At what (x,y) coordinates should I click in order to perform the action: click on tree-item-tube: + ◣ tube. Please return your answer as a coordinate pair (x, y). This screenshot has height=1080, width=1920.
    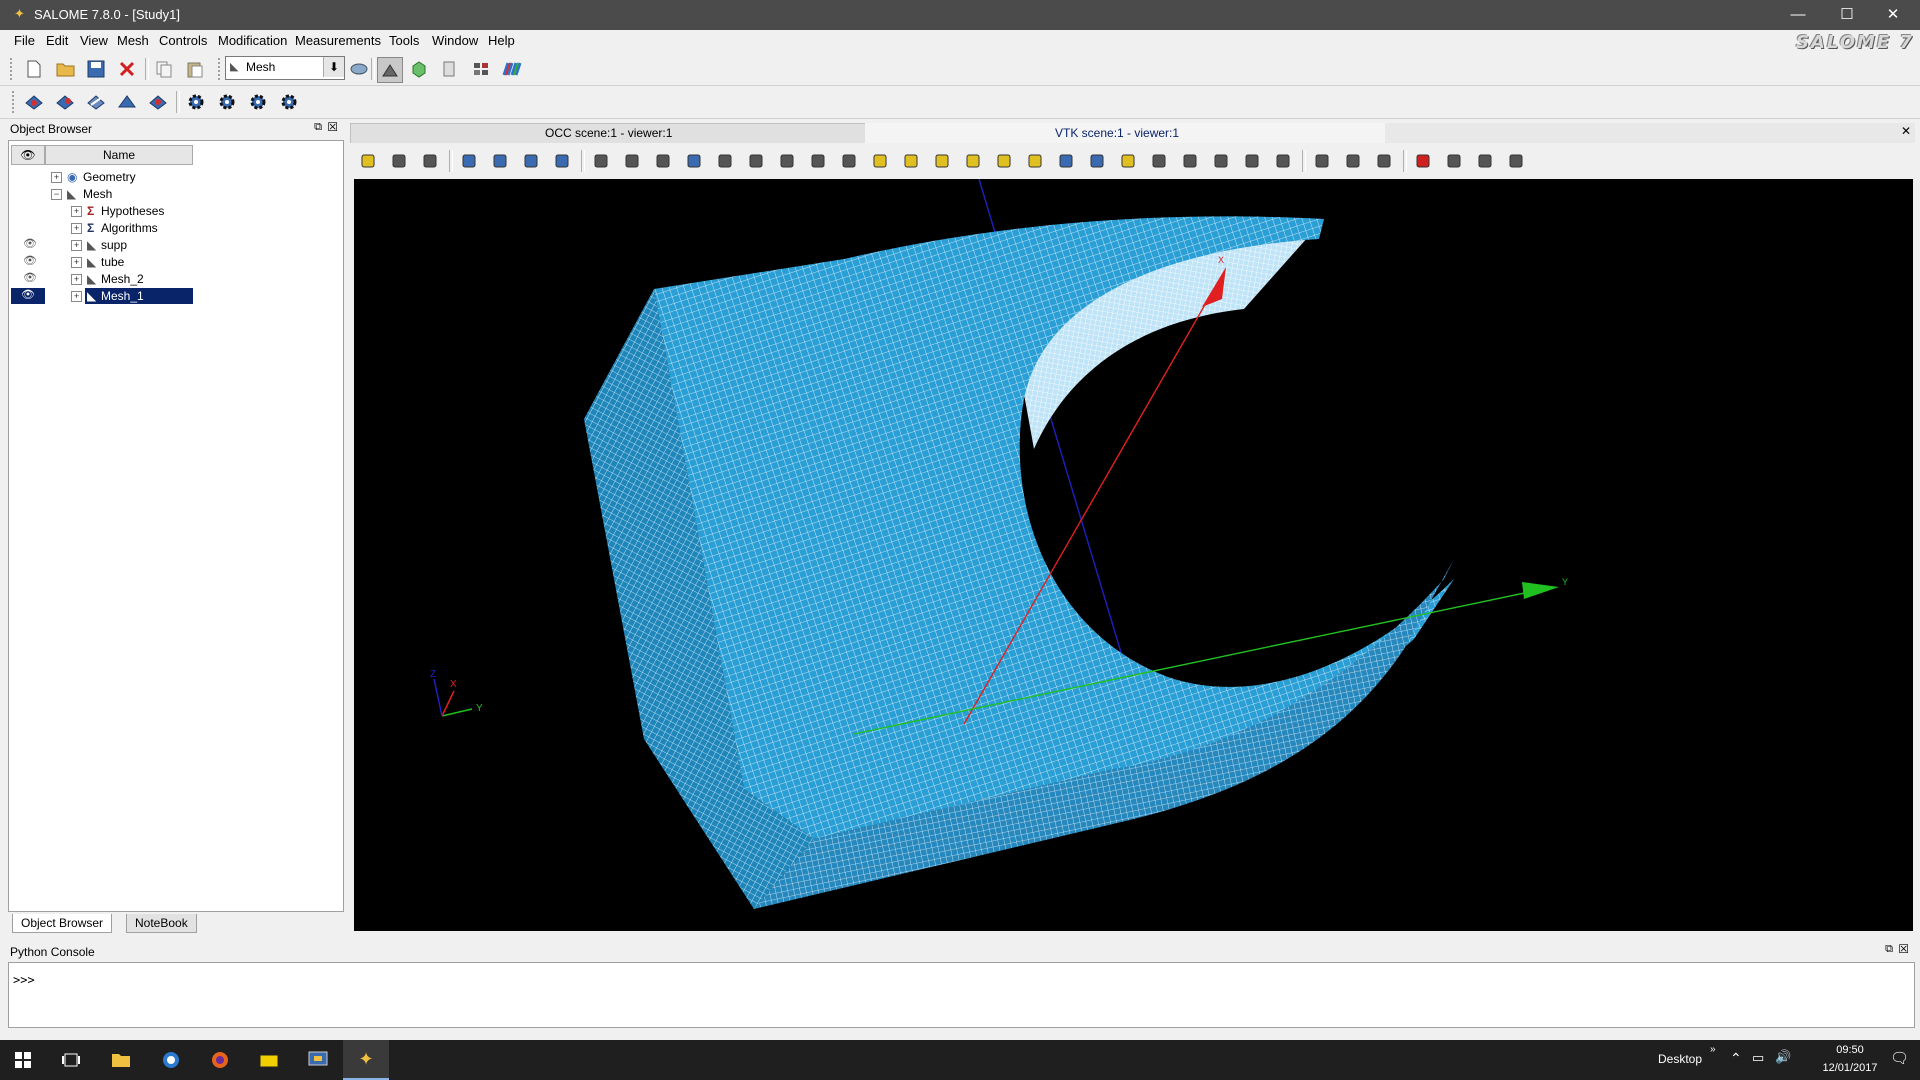
    Looking at the image, I should click on (141, 262).